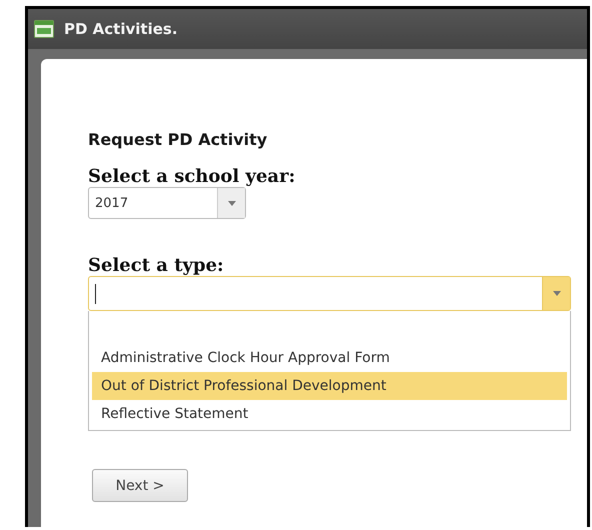  Describe the element at coordinates (44, 29) in the screenshot. I see `window-icon` at that location.